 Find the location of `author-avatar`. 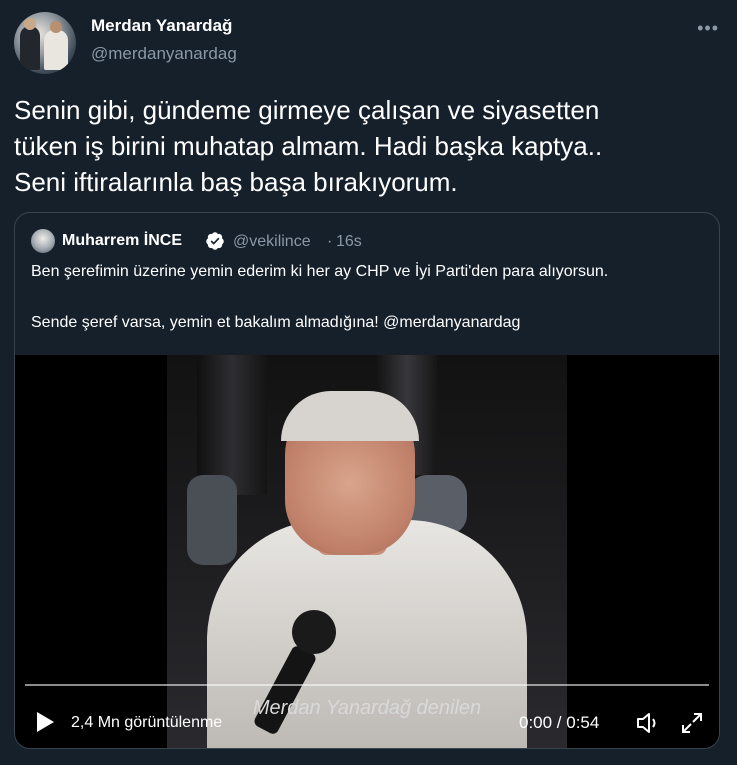

author-avatar is located at coordinates (45, 43).